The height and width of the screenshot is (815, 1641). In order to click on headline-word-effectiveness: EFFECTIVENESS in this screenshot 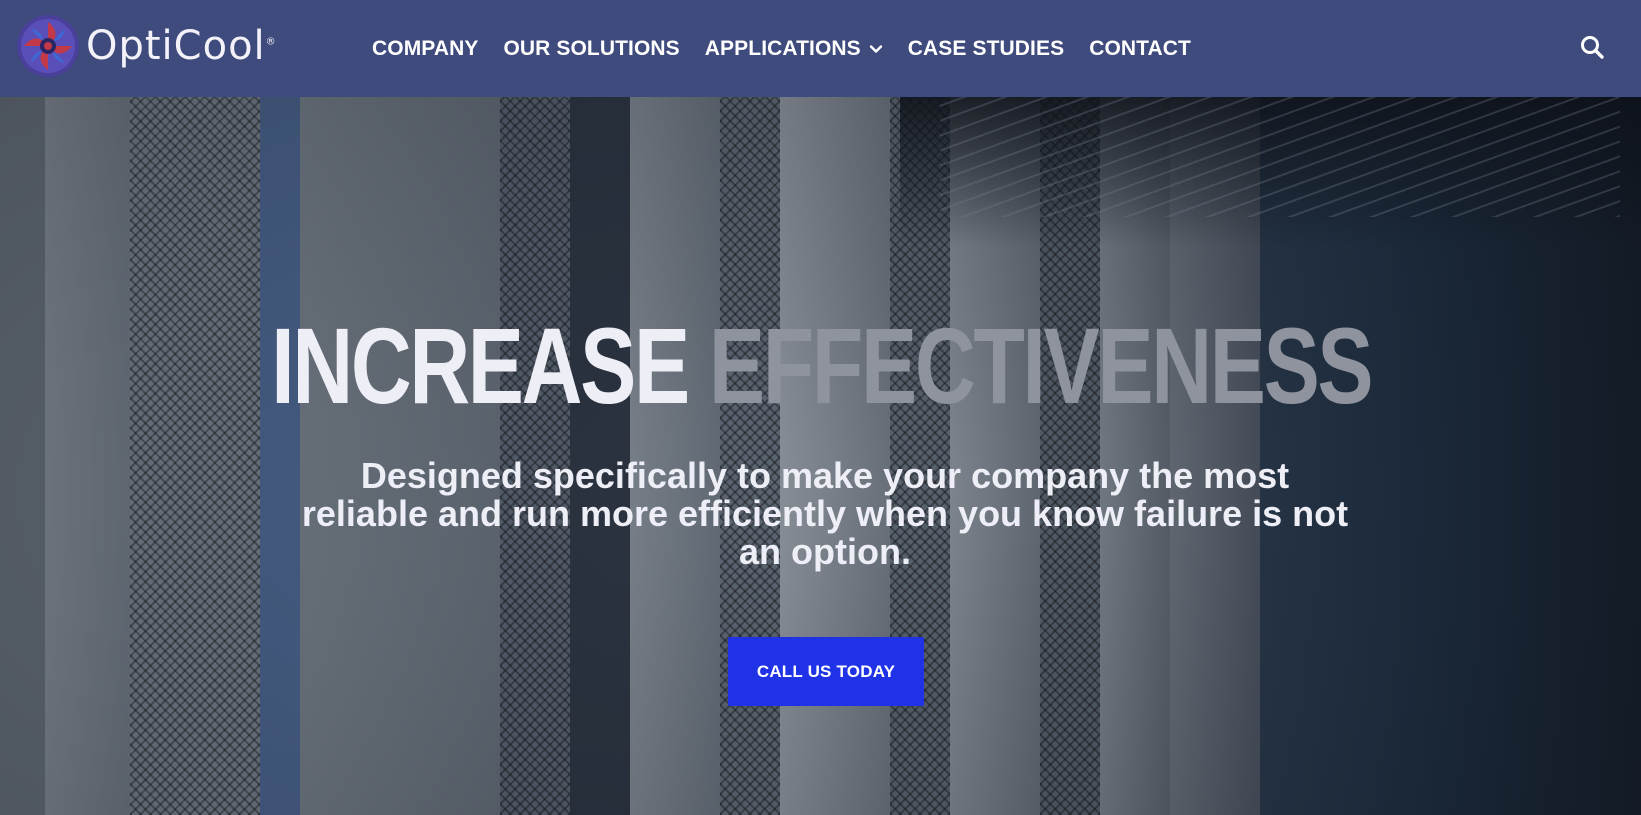, I will do `click(1041, 365)`.